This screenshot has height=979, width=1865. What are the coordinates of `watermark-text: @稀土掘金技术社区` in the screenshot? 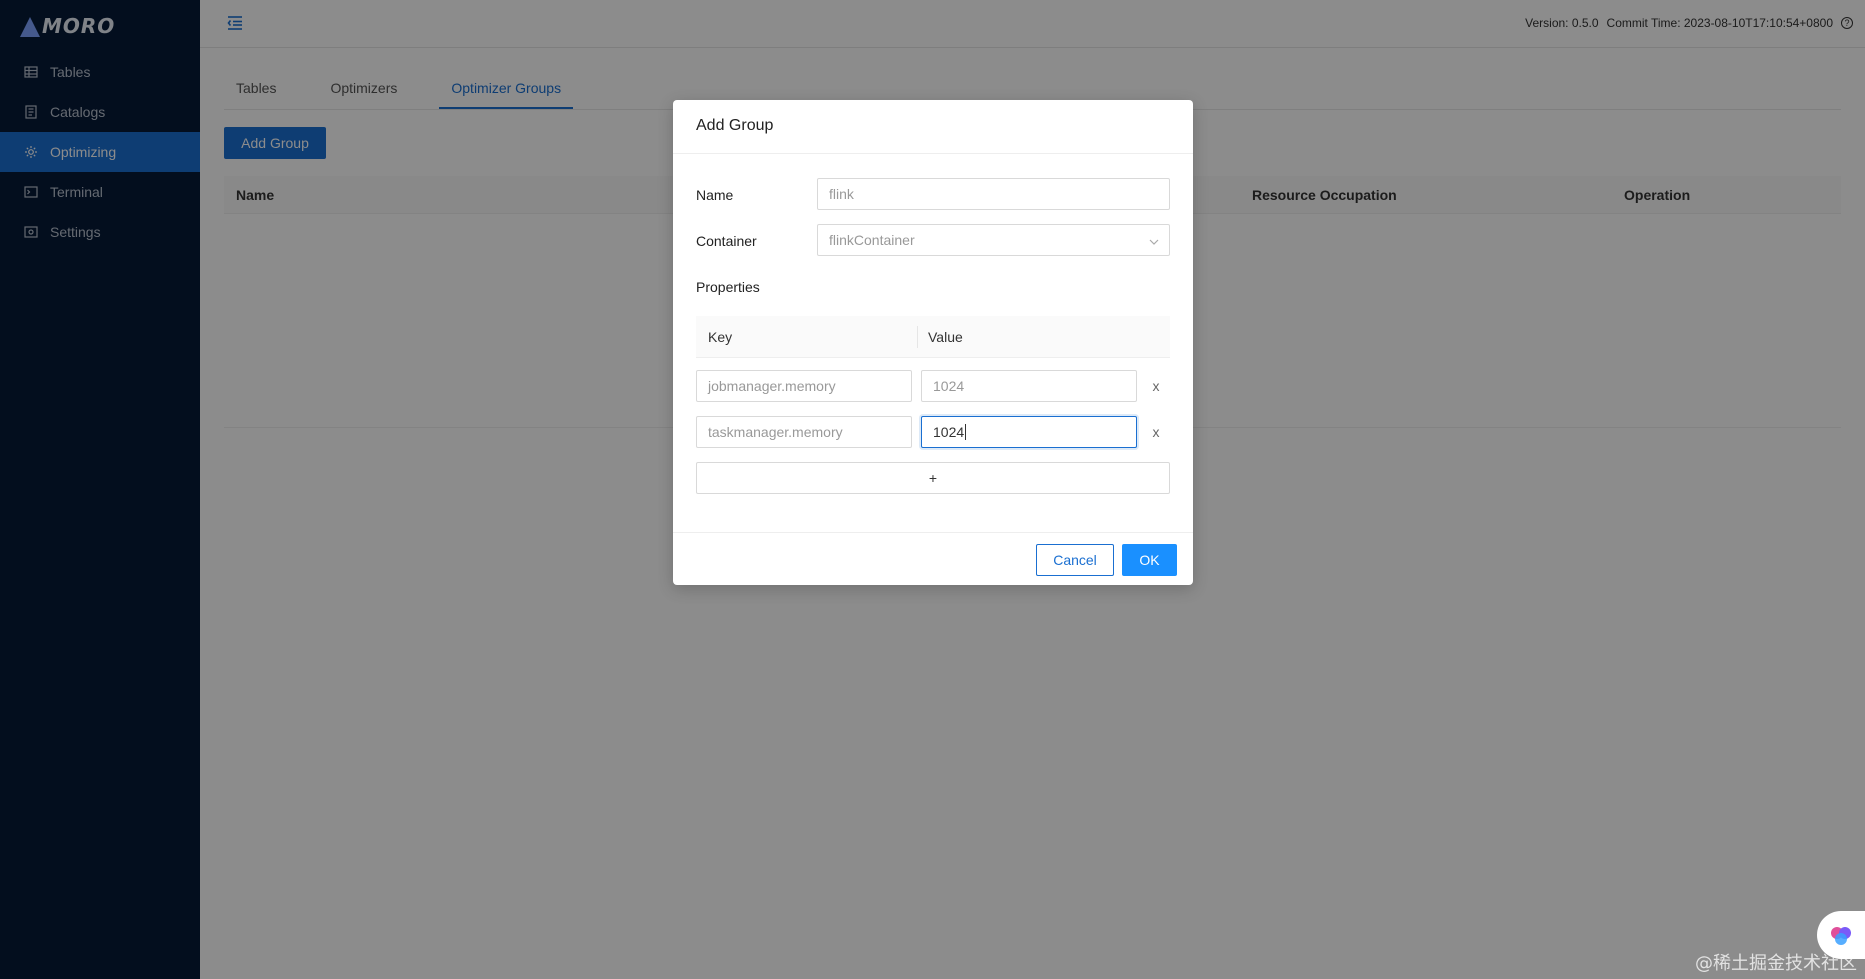 It's located at (1776, 963).